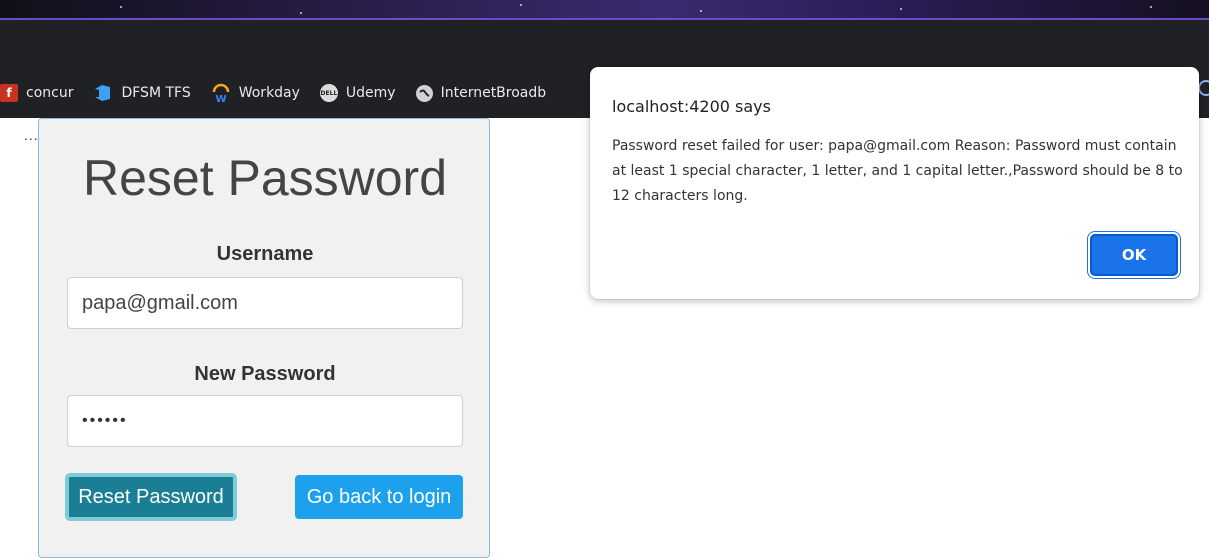 This screenshot has height=558, width=1209. I want to click on dialog-title: localhost:4200 says, so click(691, 106).